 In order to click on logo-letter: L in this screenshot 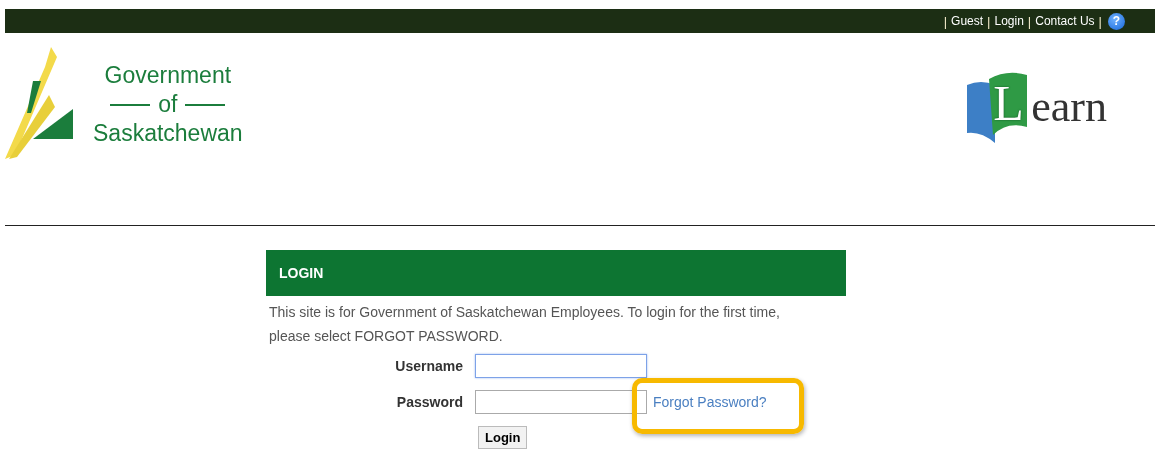, I will do `click(1008, 103)`.